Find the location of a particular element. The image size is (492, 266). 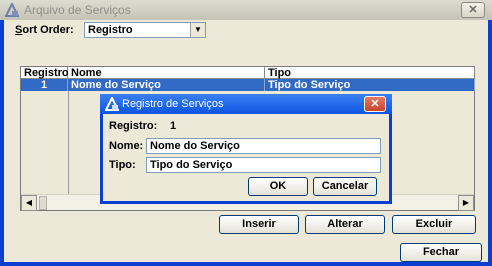

ok-button: OK is located at coordinates (278, 186).